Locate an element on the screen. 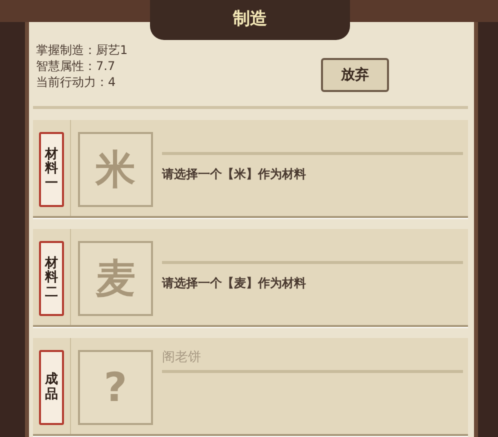 The width and height of the screenshot is (498, 437). slot-tag: 成品 is located at coordinates (51, 387).